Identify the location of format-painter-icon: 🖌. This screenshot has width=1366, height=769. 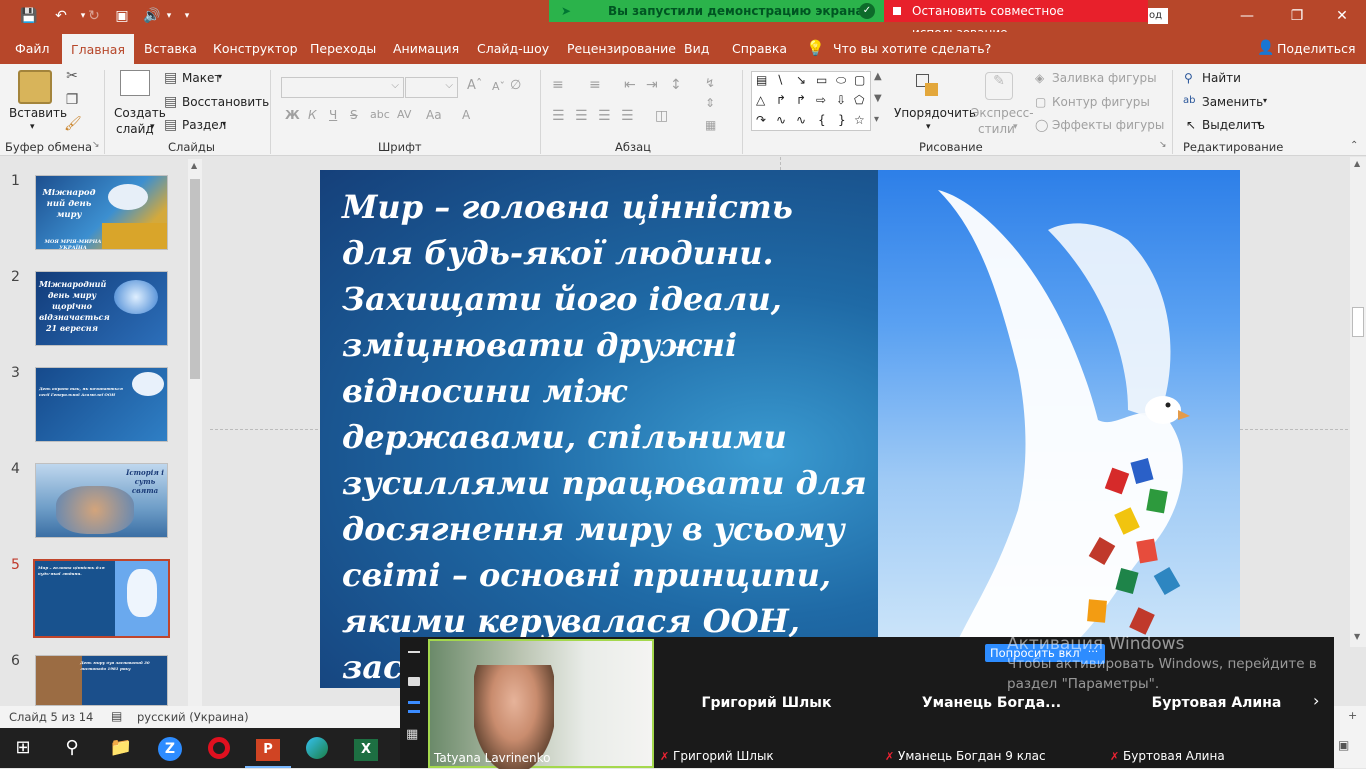
(73, 124).